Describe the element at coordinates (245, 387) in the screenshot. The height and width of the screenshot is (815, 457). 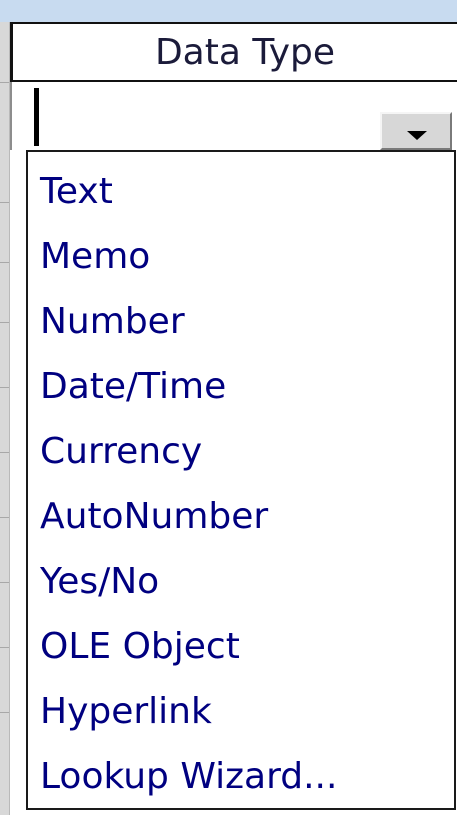
I see `option-date-time: Date/Time` at that location.